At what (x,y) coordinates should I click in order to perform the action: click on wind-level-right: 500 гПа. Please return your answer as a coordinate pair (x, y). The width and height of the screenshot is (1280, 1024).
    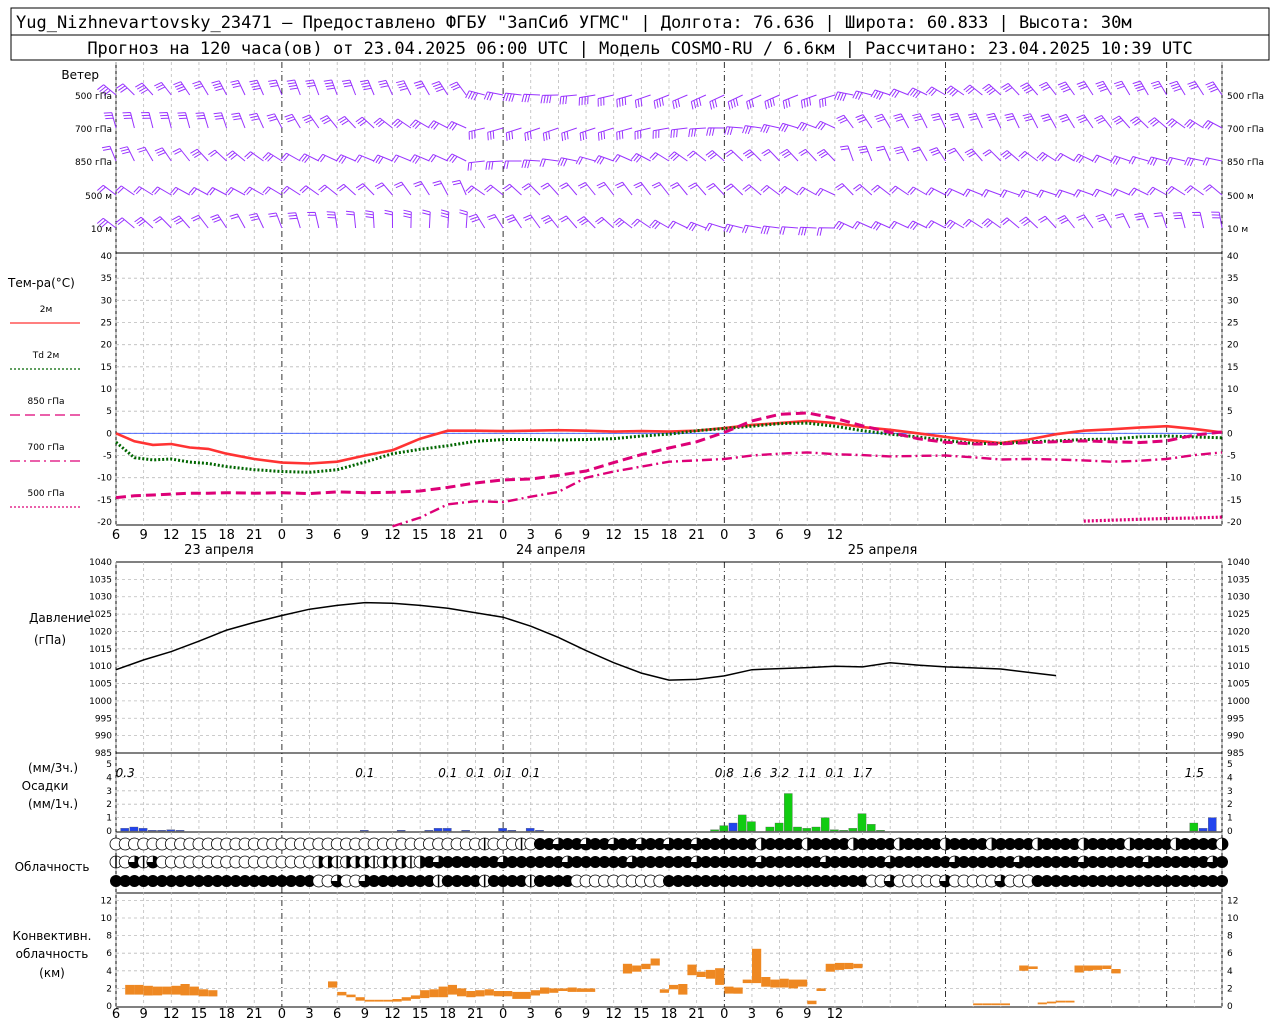
    Looking at the image, I should click on (1245, 97).